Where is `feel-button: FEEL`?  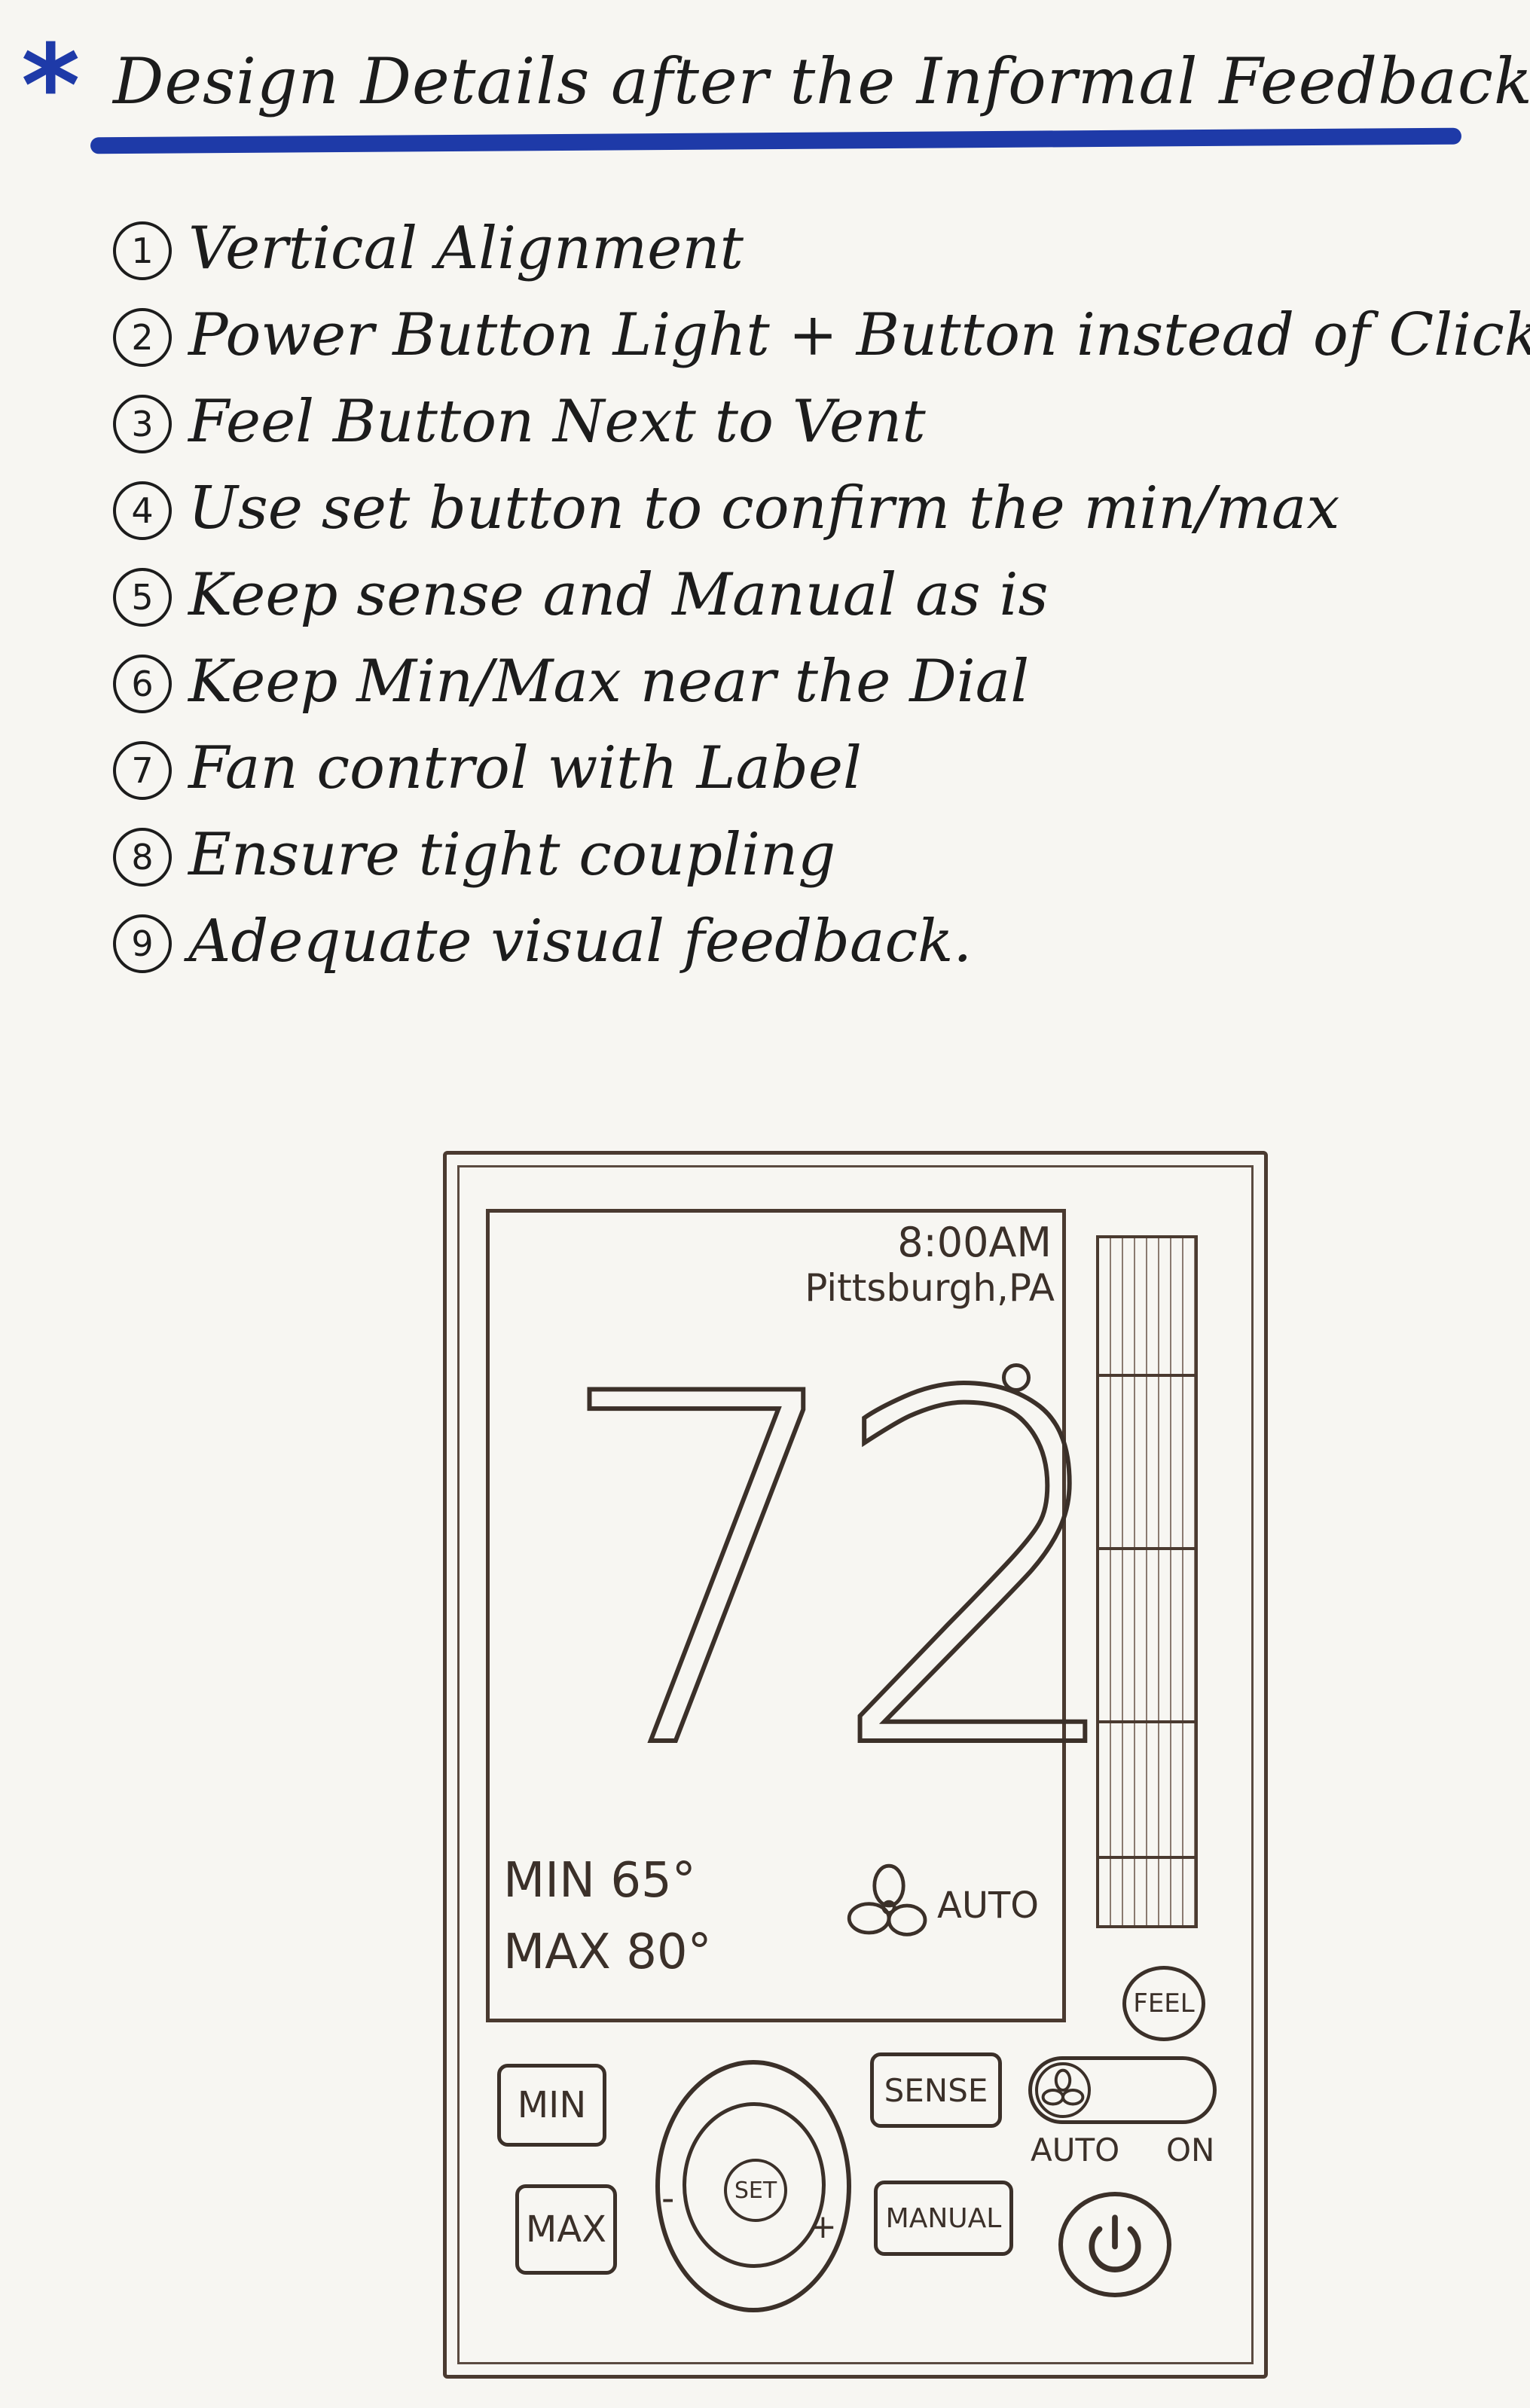 feel-button: FEEL is located at coordinates (1163, 2004).